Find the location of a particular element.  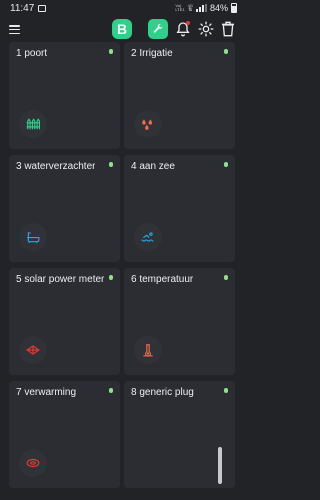

app-header: B is located at coordinates (121, 30).